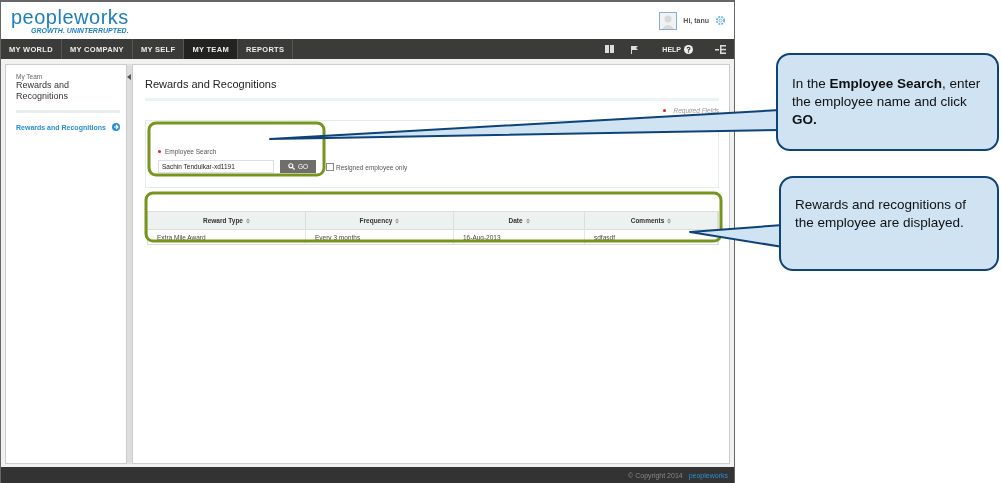  Describe the element at coordinates (211, 84) in the screenshot. I see `page-title: Rewards and Recognitions` at that location.